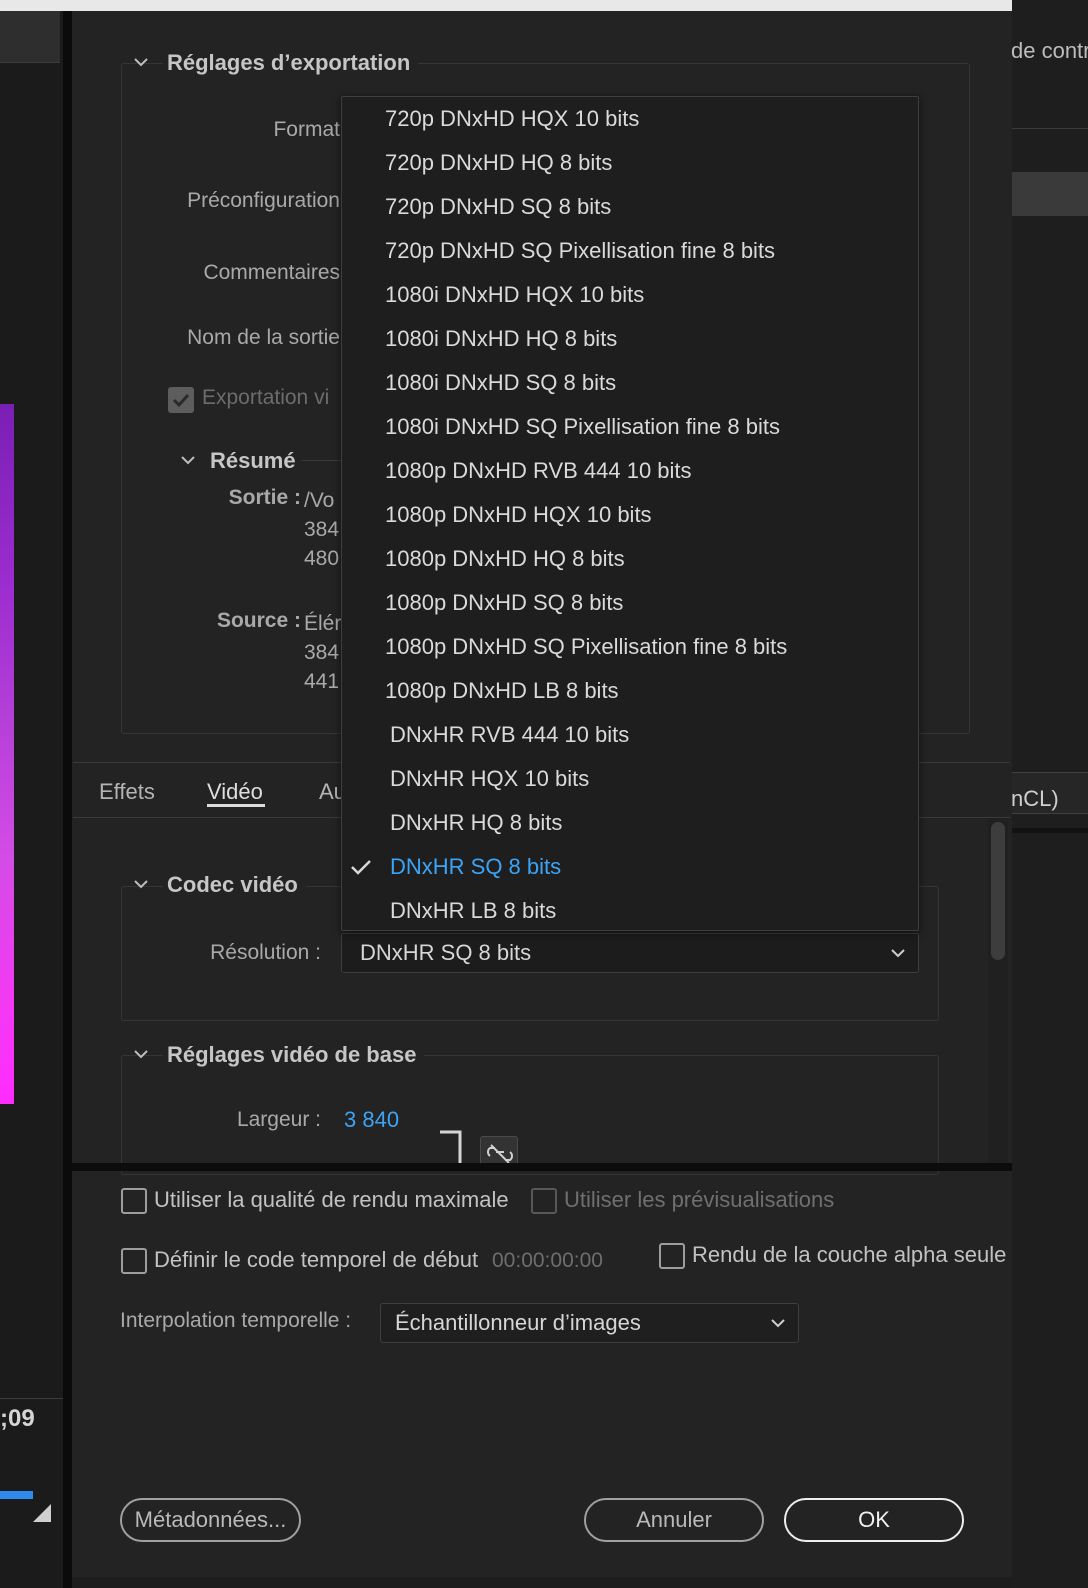 This screenshot has height=1588, width=1088. What do you see at coordinates (476, 823) in the screenshot?
I see `dropdown-option: DNxHR HQ 8 bits` at bounding box center [476, 823].